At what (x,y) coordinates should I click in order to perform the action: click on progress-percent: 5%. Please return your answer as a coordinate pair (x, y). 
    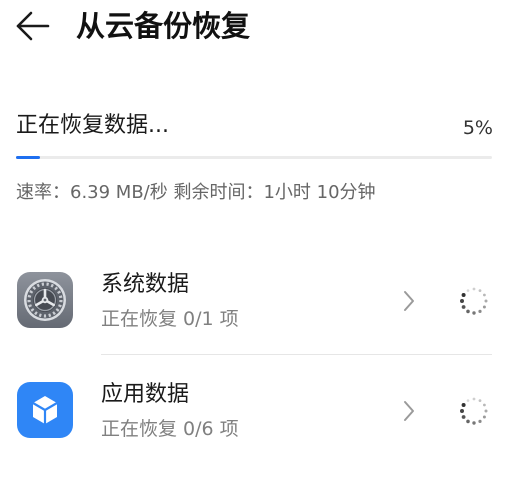
    Looking at the image, I should click on (477, 128).